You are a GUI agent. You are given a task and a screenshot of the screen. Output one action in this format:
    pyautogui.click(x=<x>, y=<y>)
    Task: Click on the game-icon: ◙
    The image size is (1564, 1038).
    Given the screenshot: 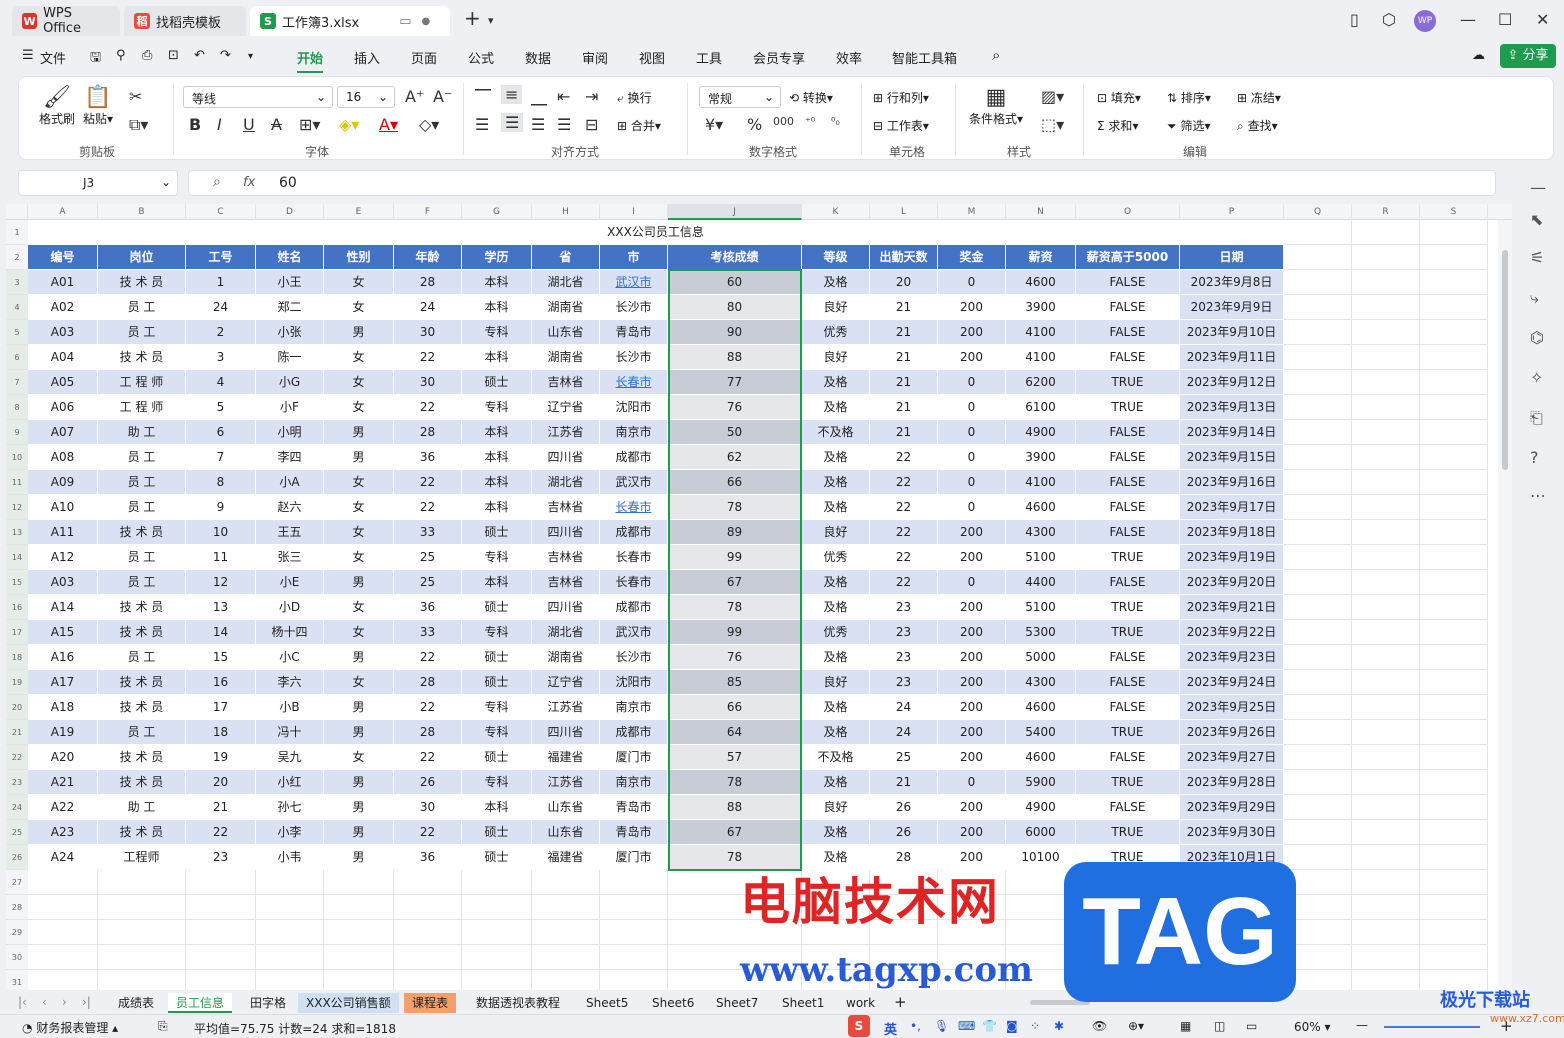 What is the action you would take?
    pyautogui.click(x=1012, y=1026)
    